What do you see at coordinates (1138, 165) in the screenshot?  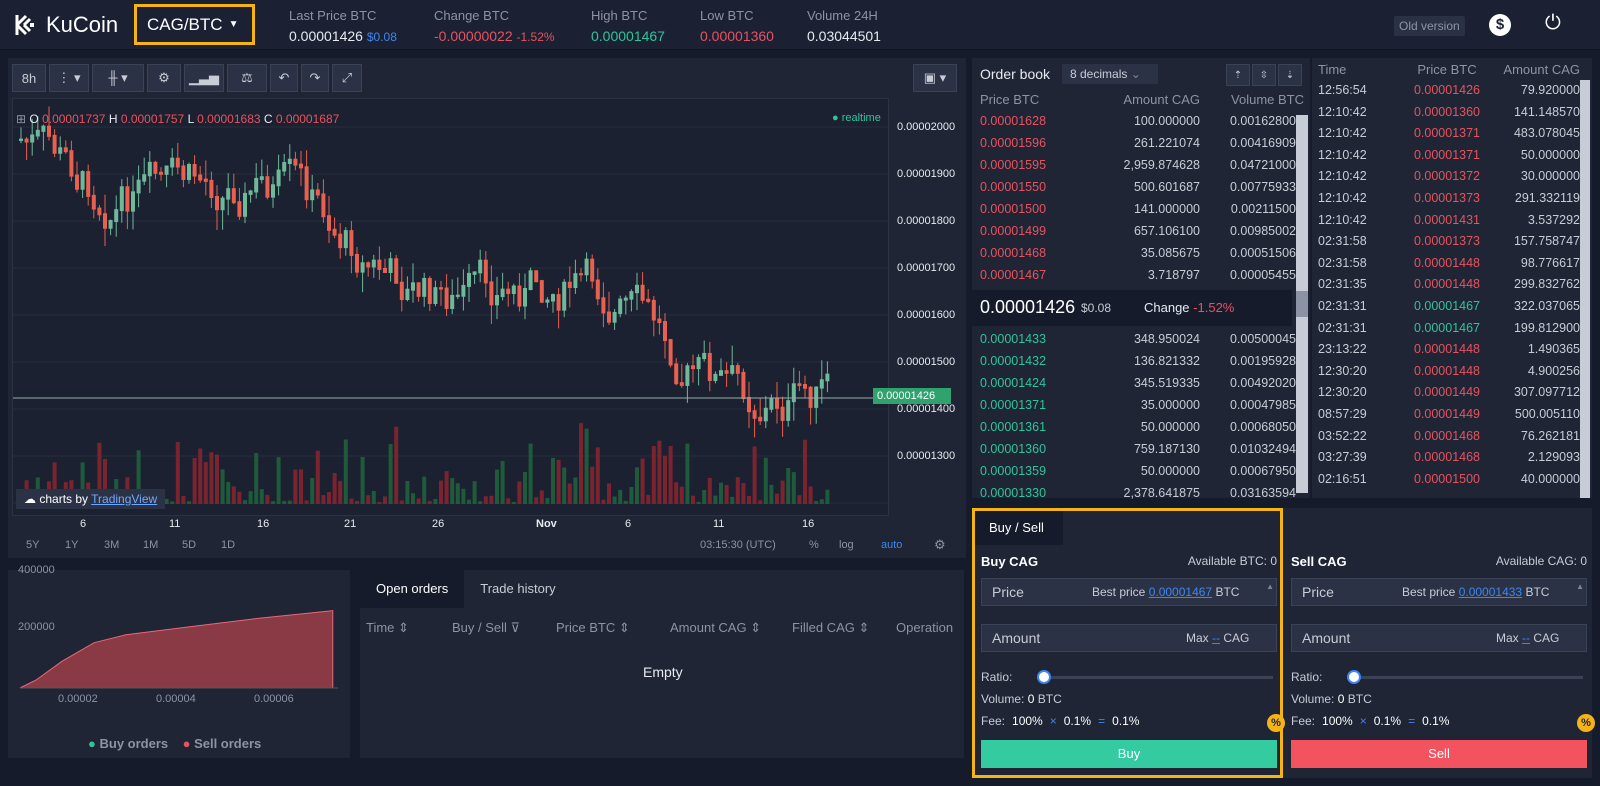 I see `orderbook-row: 0.00001595 2,959.874628 0.04721000` at bounding box center [1138, 165].